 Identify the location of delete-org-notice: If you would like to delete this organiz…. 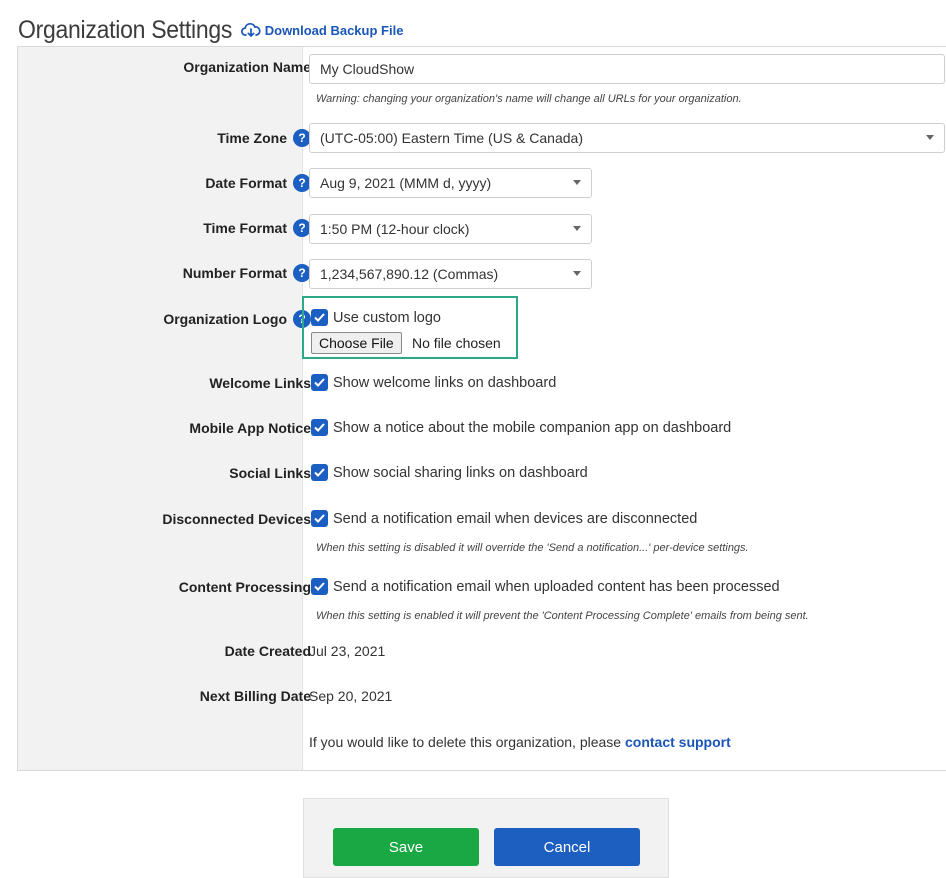
(520, 742).